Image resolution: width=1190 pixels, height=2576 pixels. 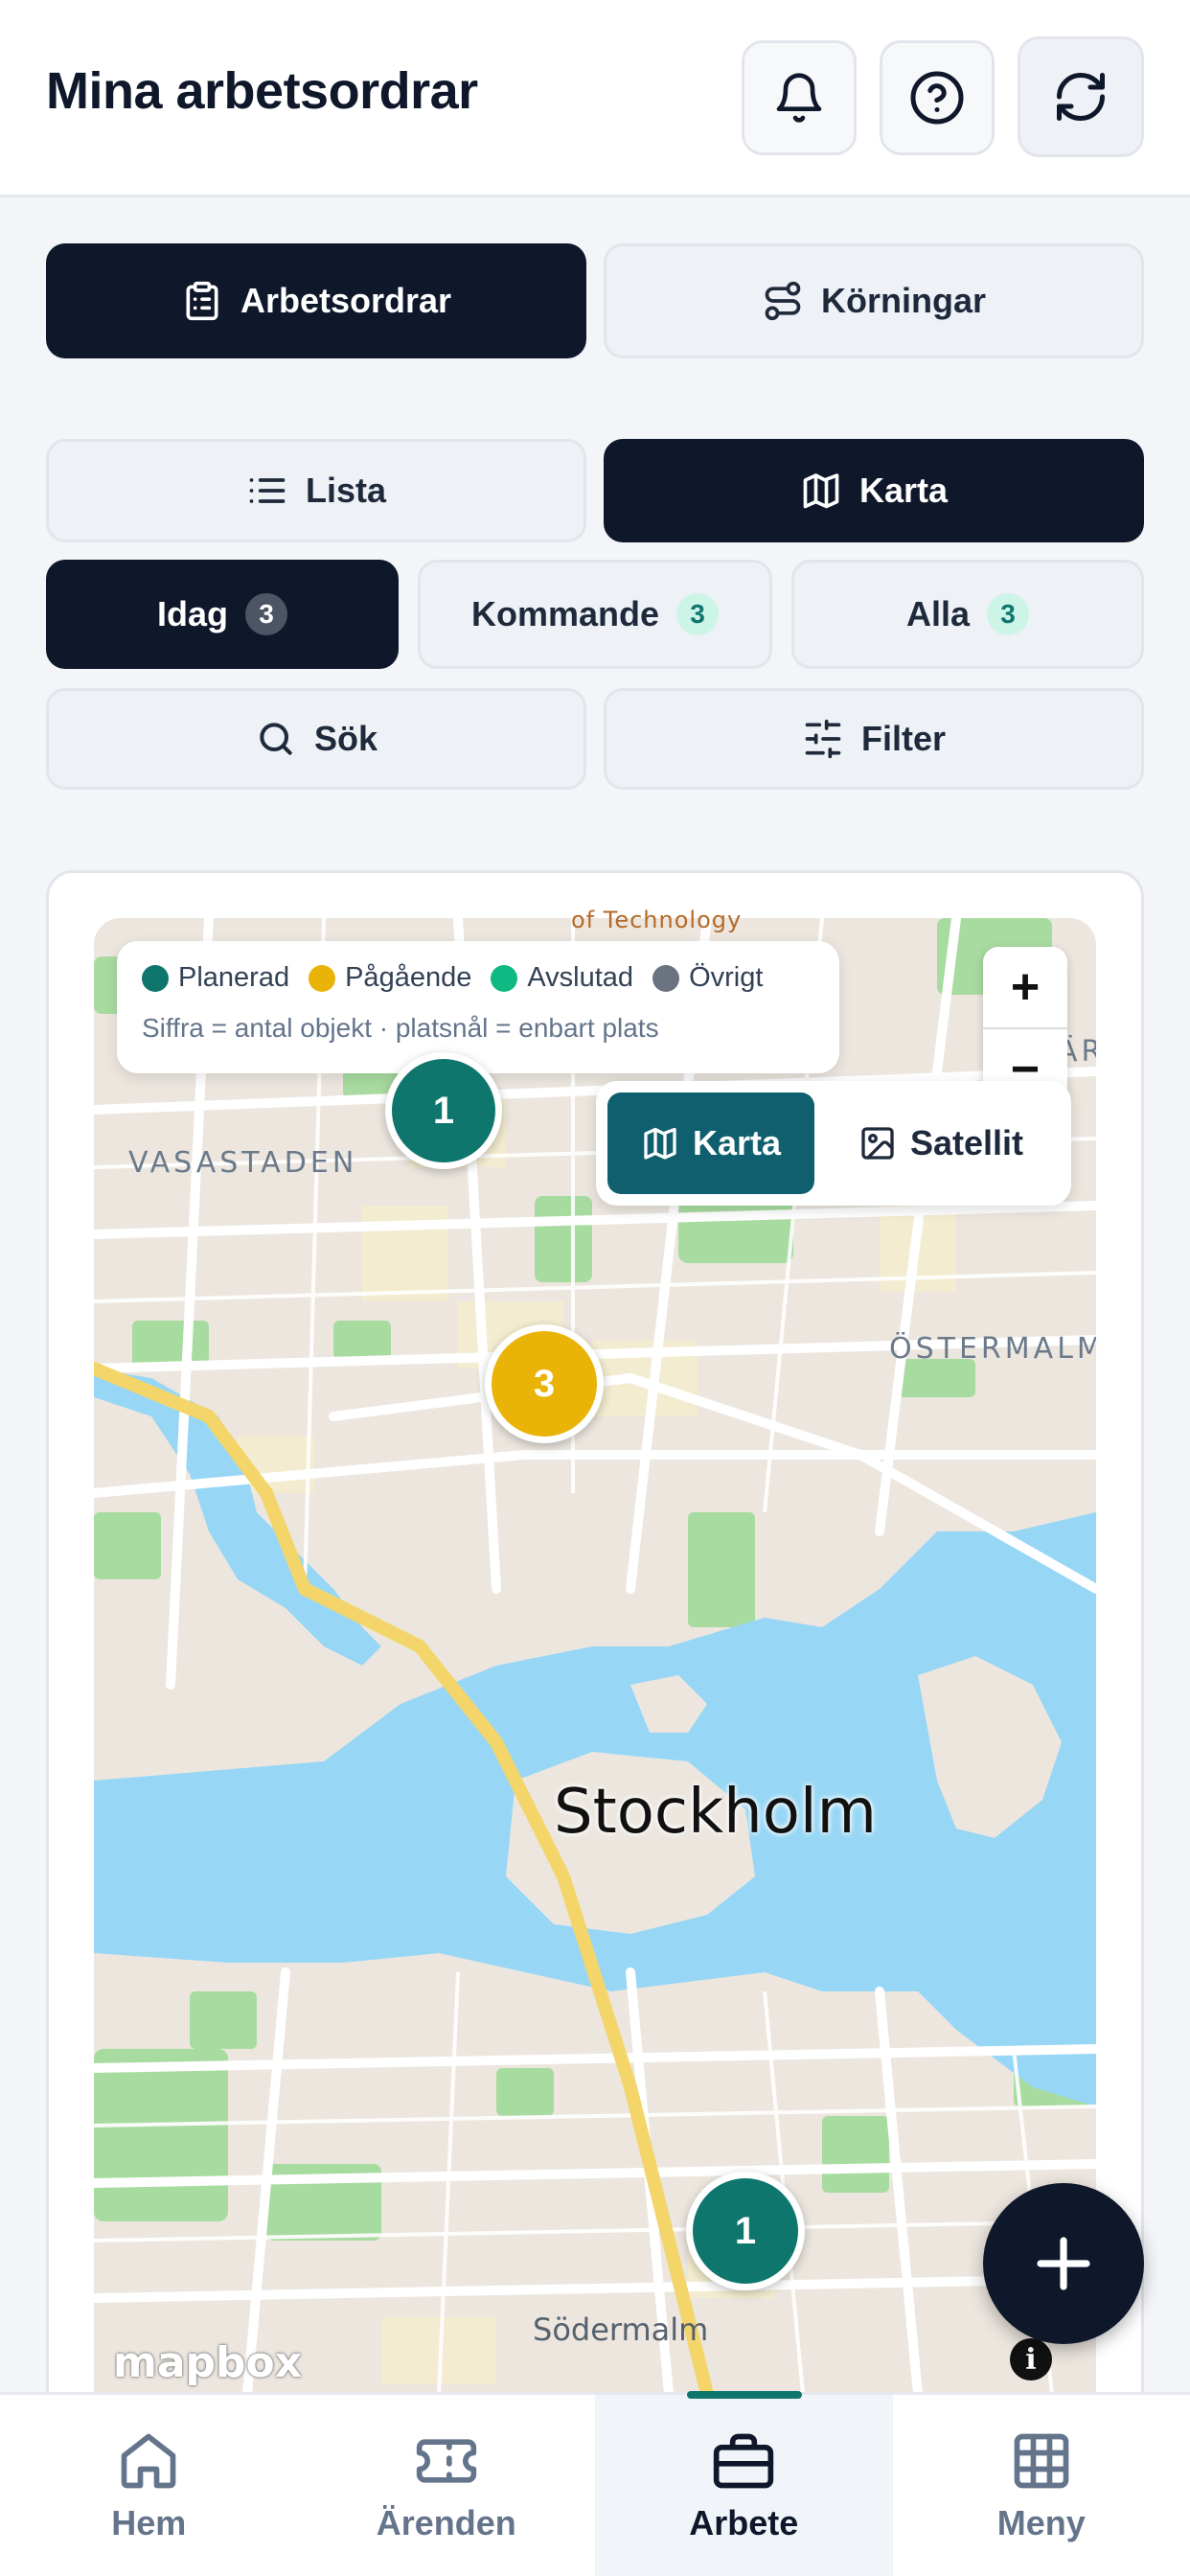 I want to click on tab-arbetsordrar: Arbetsordrar, so click(x=316, y=300).